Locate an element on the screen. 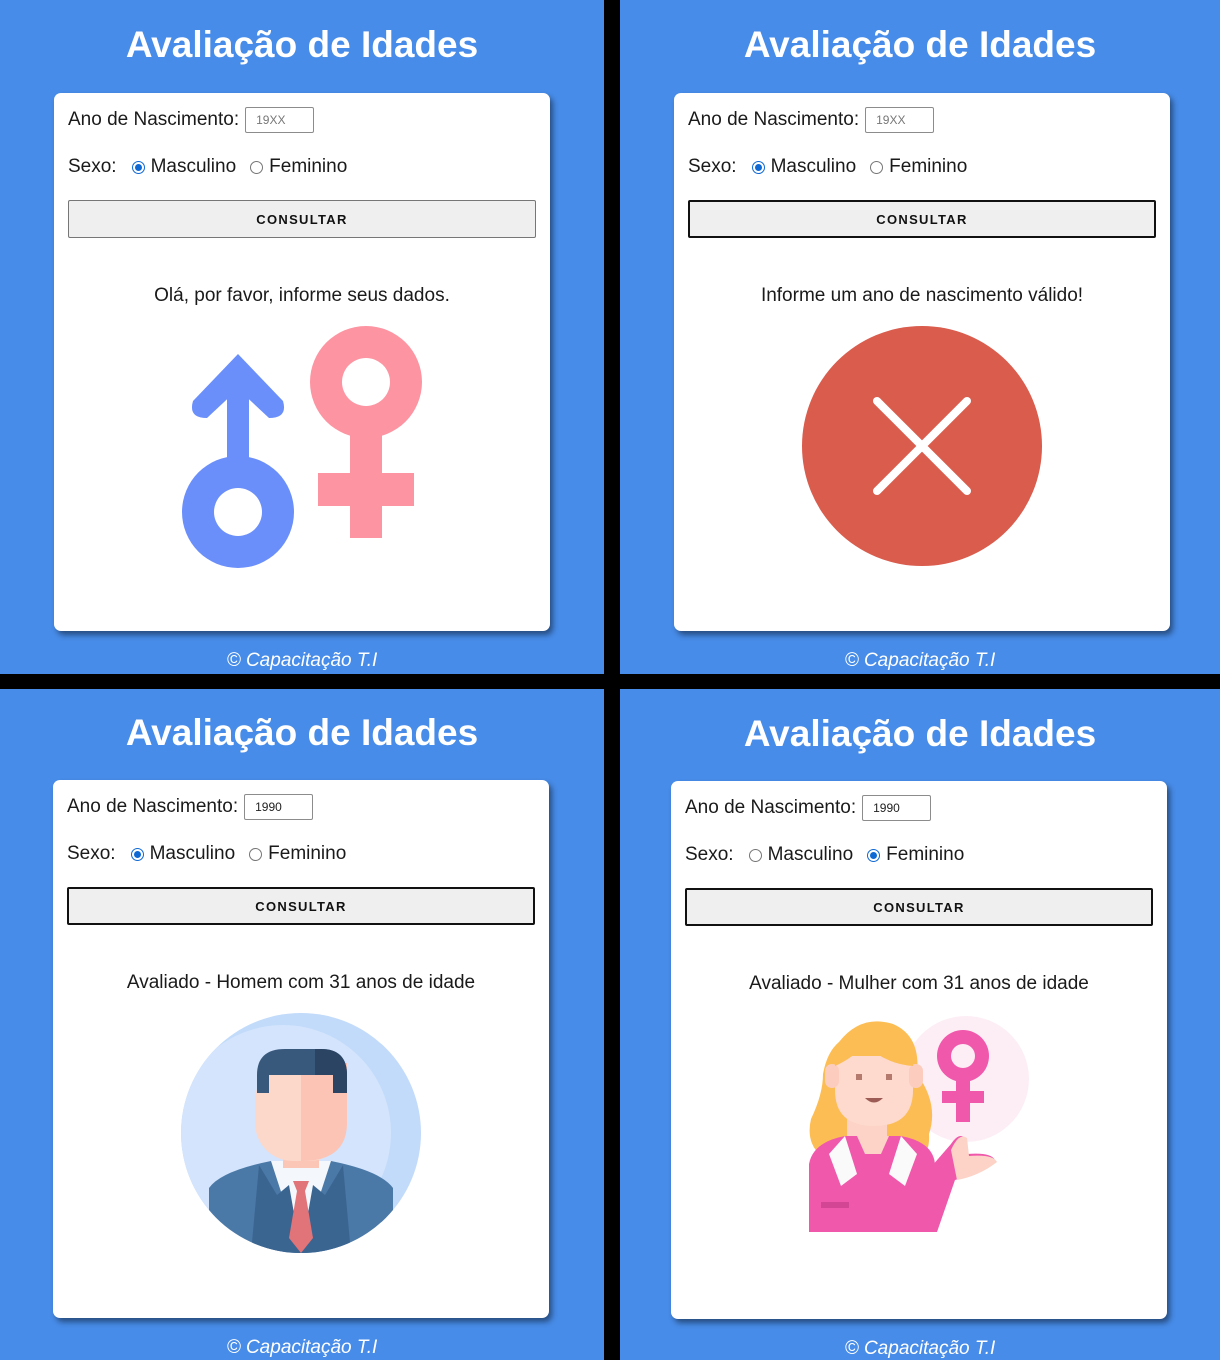 This screenshot has width=1220, height=1360. result-message: Avaliado - Homem com 31 anos de idade is located at coordinates (301, 982).